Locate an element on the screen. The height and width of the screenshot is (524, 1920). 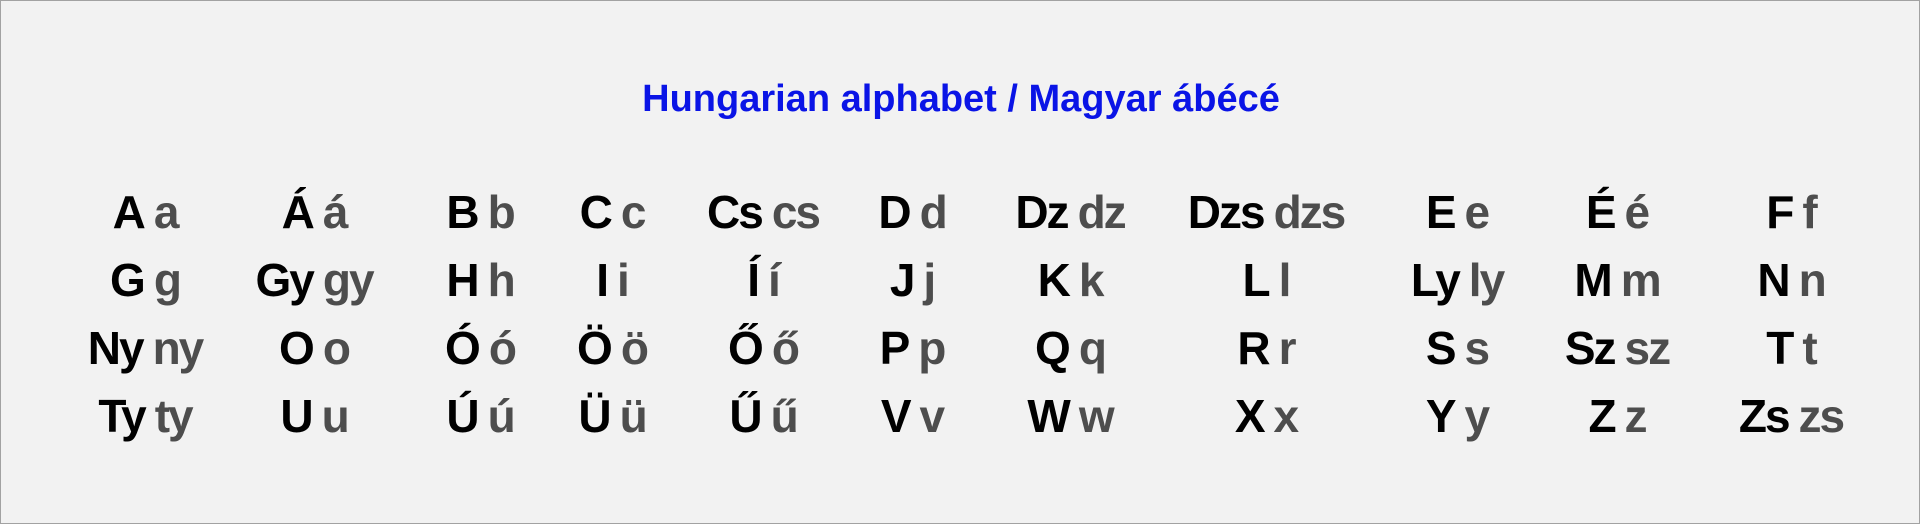
lowercase-letter: zs is located at coordinates (1822, 416).